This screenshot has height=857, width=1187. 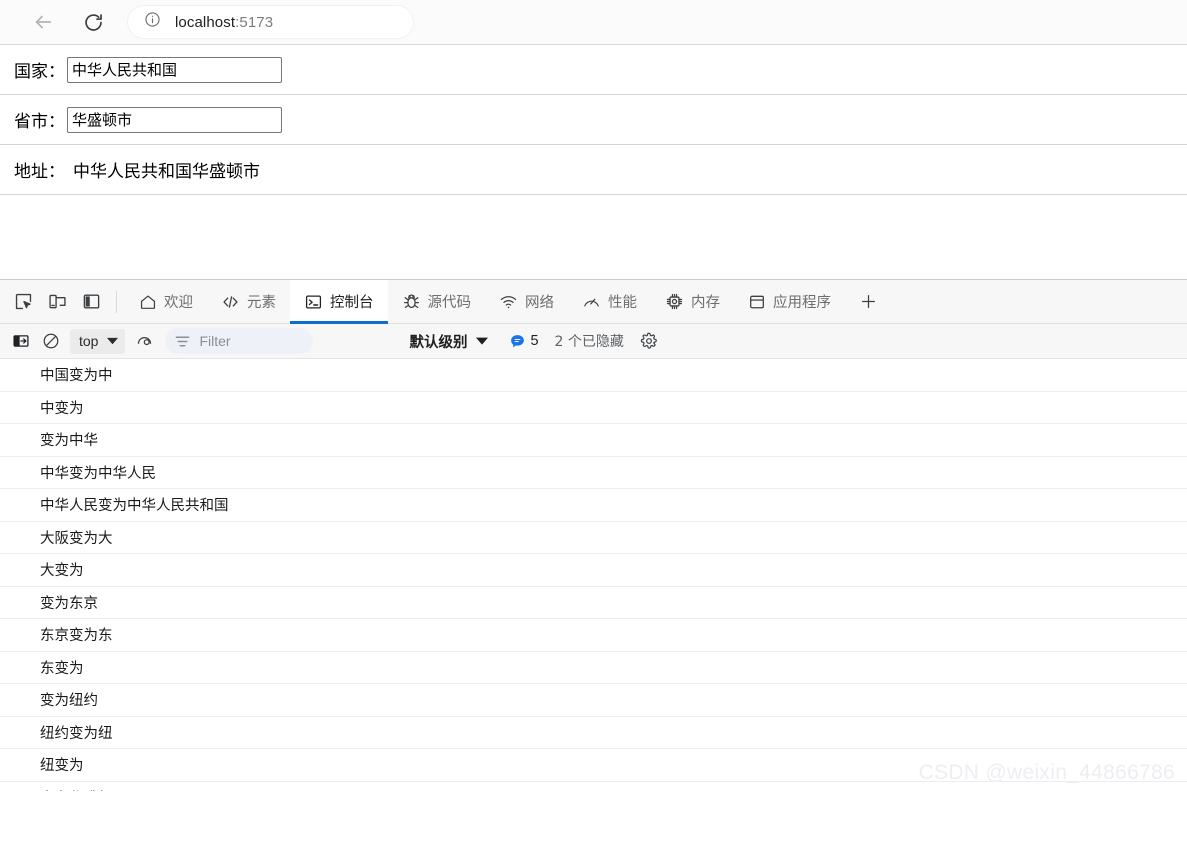 I want to click on console-hidden-count-label: 2 个已隐藏, so click(x=589, y=341).